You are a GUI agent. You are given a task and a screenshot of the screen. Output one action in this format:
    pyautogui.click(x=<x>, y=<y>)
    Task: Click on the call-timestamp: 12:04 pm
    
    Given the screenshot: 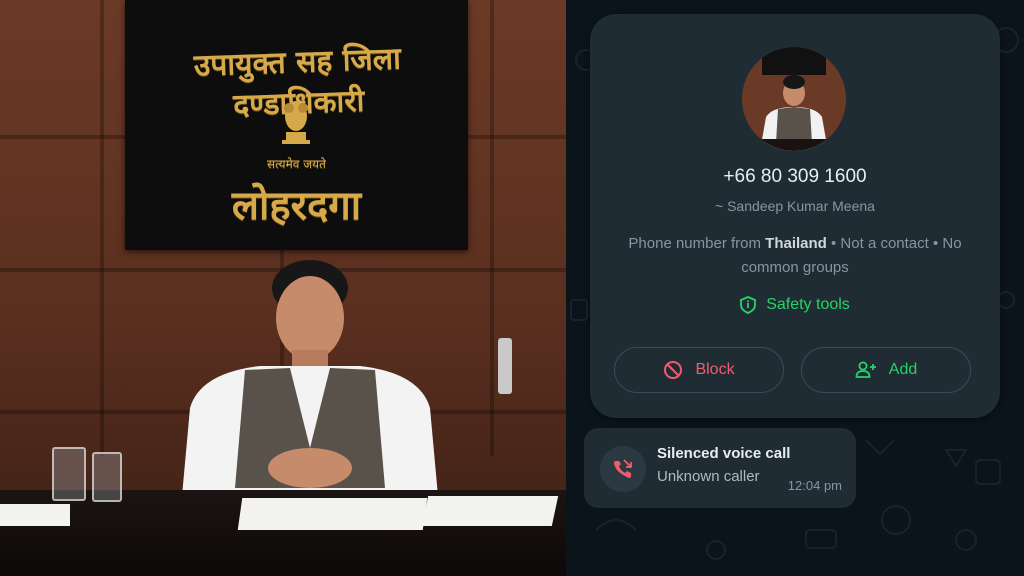 What is the action you would take?
    pyautogui.click(x=814, y=485)
    